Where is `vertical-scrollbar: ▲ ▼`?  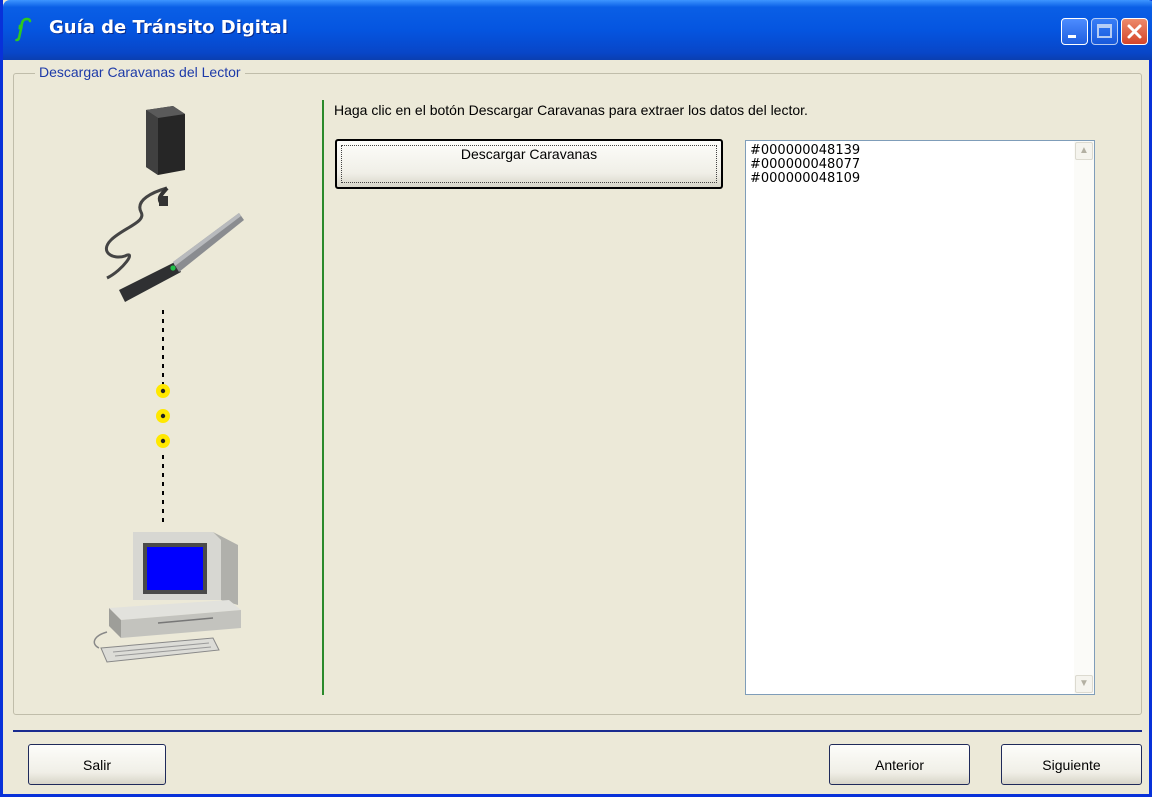
vertical-scrollbar: ▲ ▼ is located at coordinates (1084, 417).